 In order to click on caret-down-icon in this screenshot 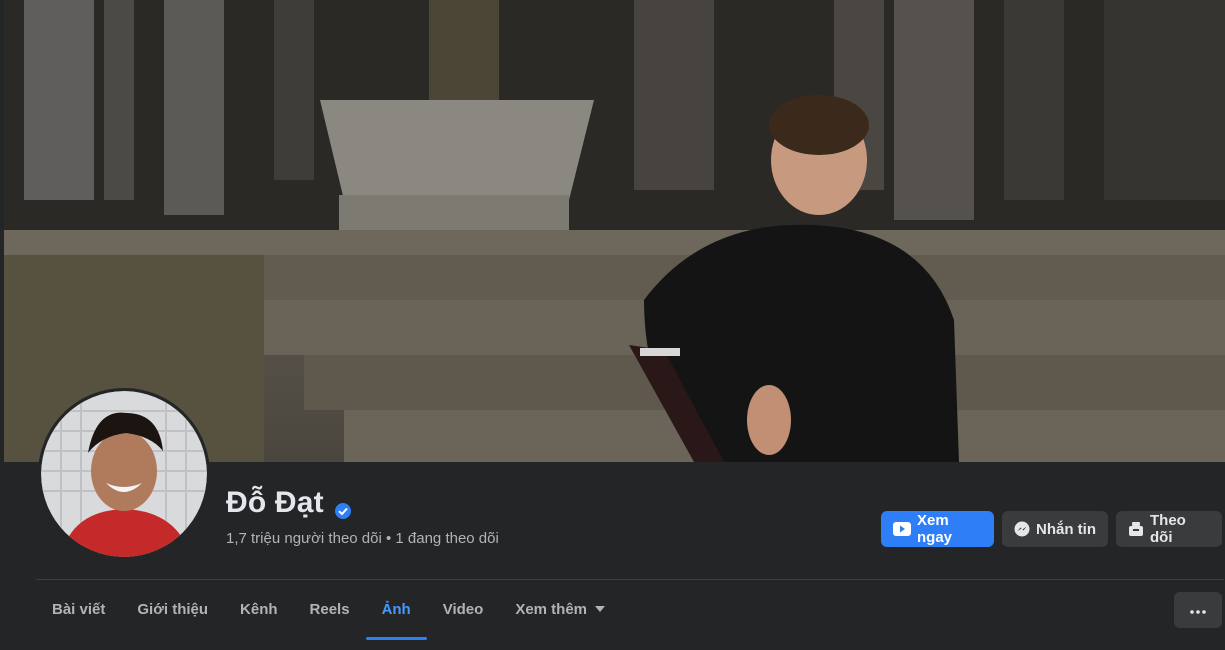, I will do `click(600, 609)`.